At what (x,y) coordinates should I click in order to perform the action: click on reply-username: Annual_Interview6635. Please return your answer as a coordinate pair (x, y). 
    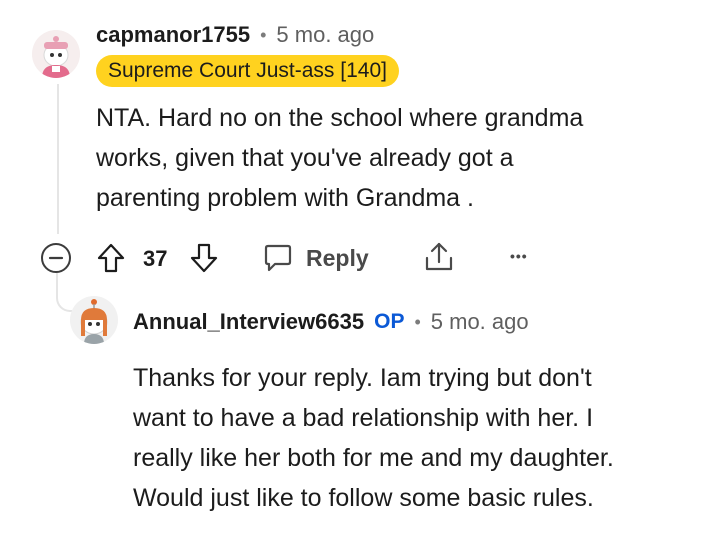
    Looking at the image, I should click on (248, 322).